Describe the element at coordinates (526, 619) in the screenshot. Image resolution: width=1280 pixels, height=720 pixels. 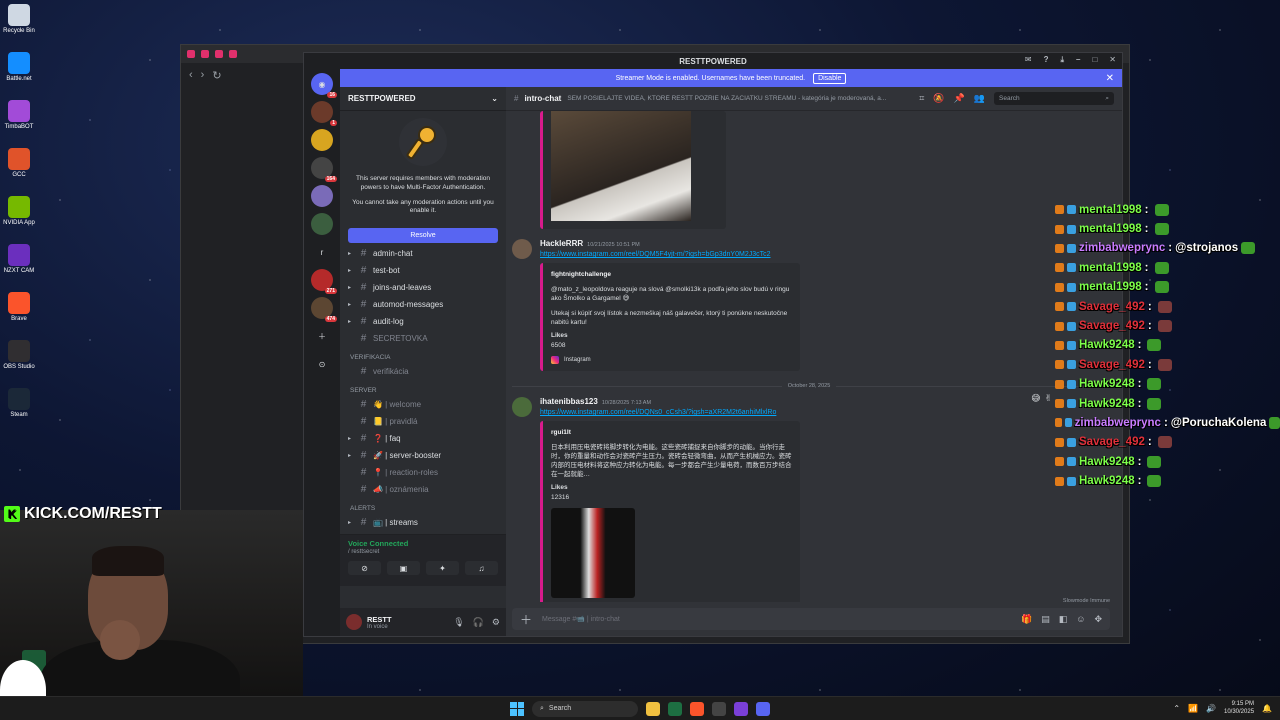
I see `add-attachment-icon: ＋` at that location.